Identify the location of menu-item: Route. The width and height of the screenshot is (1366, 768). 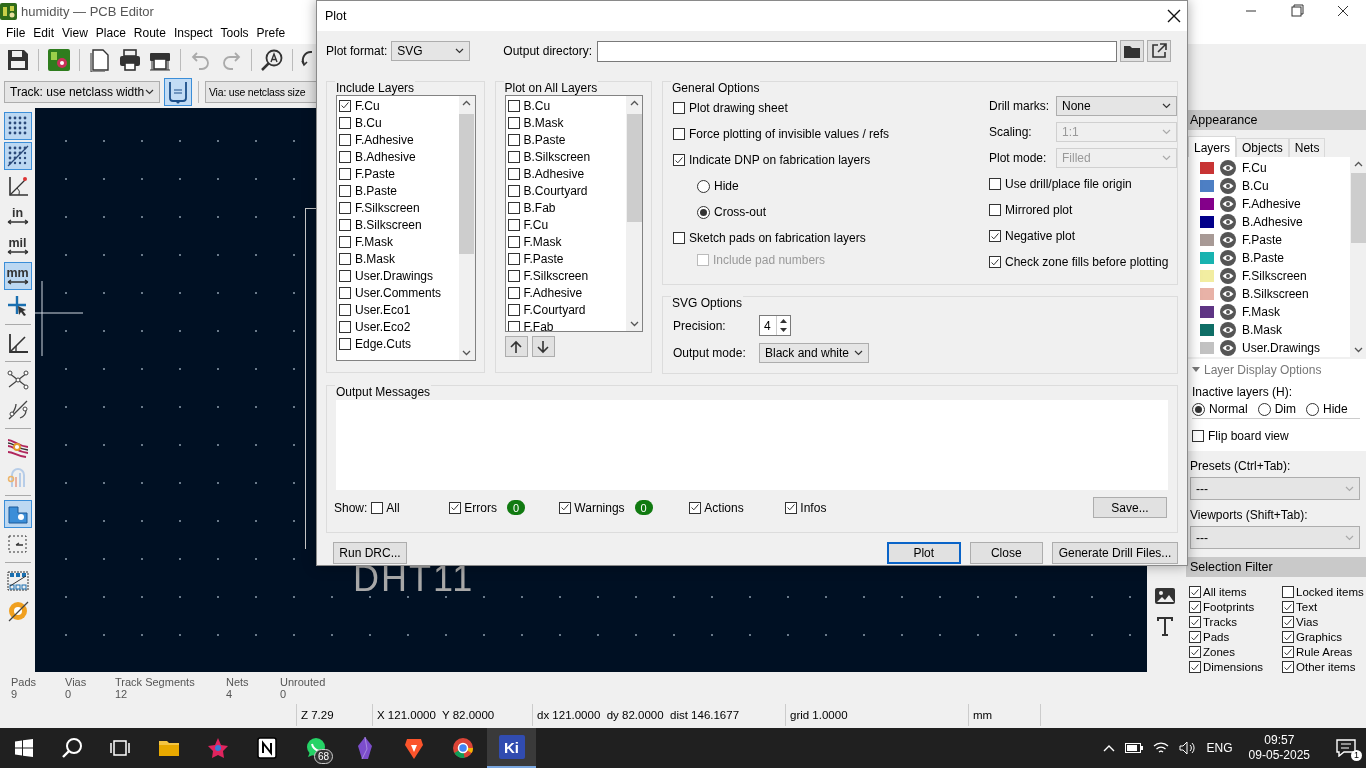
(149, 33).